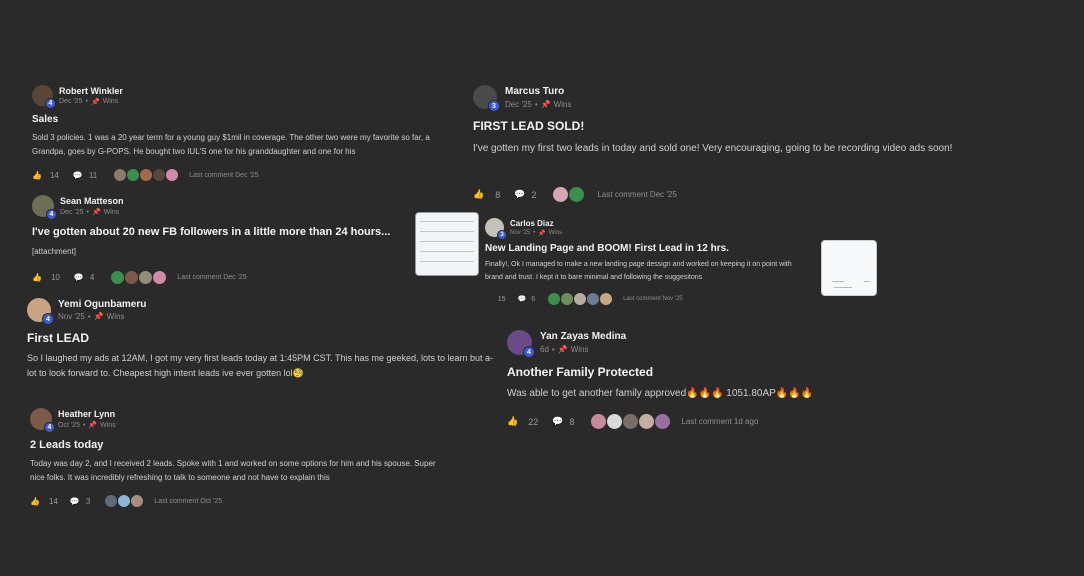 The image size is (1084, 576). I want to click on like-count: 8, so click(498, 194).